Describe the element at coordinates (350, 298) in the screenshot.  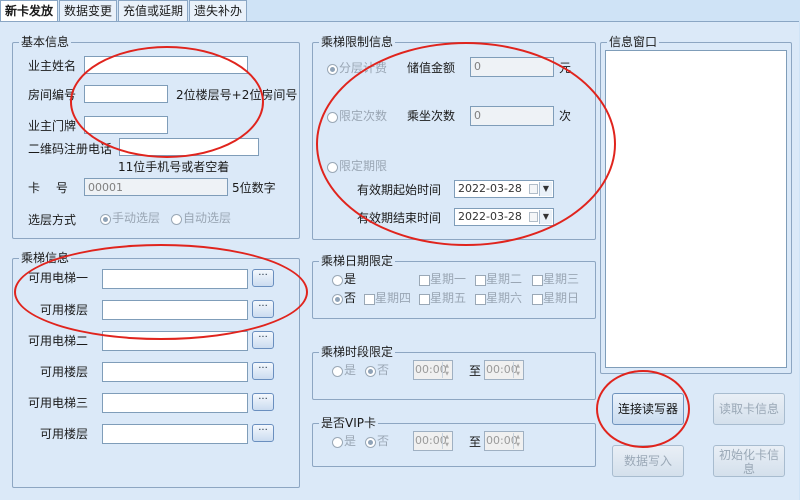
I see `date-limit-no-label: 否` at that location.